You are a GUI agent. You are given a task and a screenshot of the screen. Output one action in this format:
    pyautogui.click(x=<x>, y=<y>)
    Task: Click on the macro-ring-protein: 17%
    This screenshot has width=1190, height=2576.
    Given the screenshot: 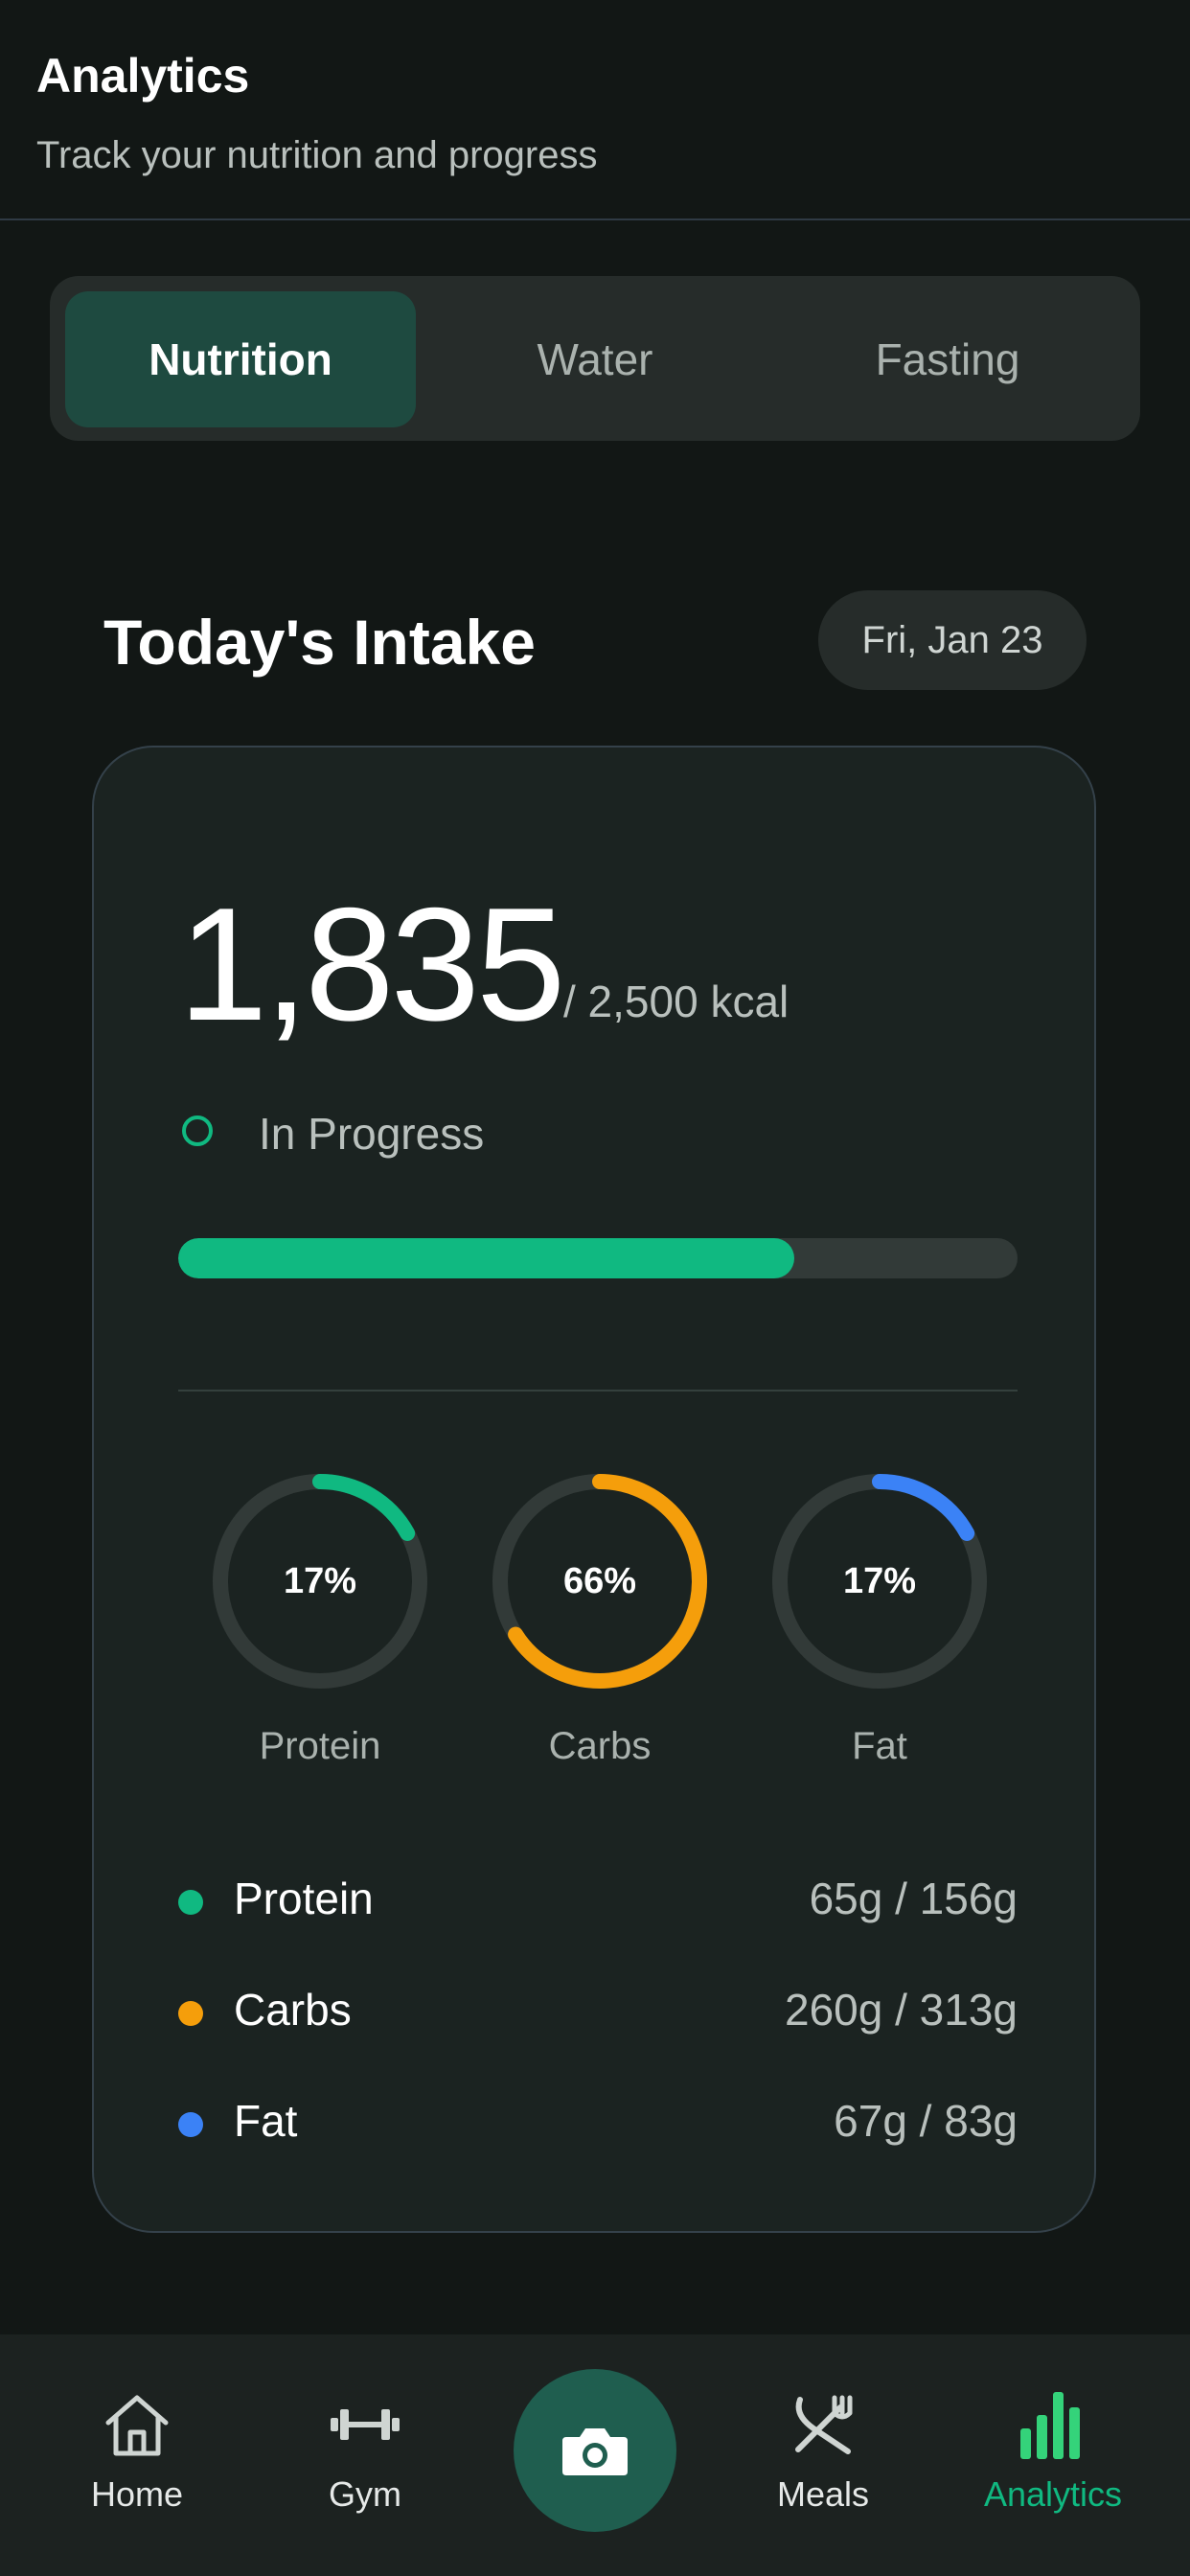 What is the action you would take?
    pyautogui.click(x=320, y=1581)
    